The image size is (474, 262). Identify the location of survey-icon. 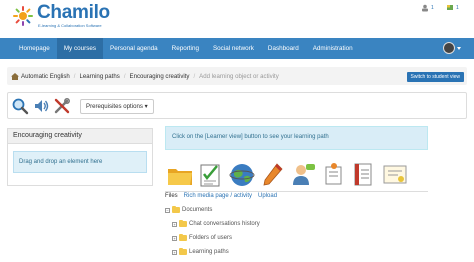
(334, 175).